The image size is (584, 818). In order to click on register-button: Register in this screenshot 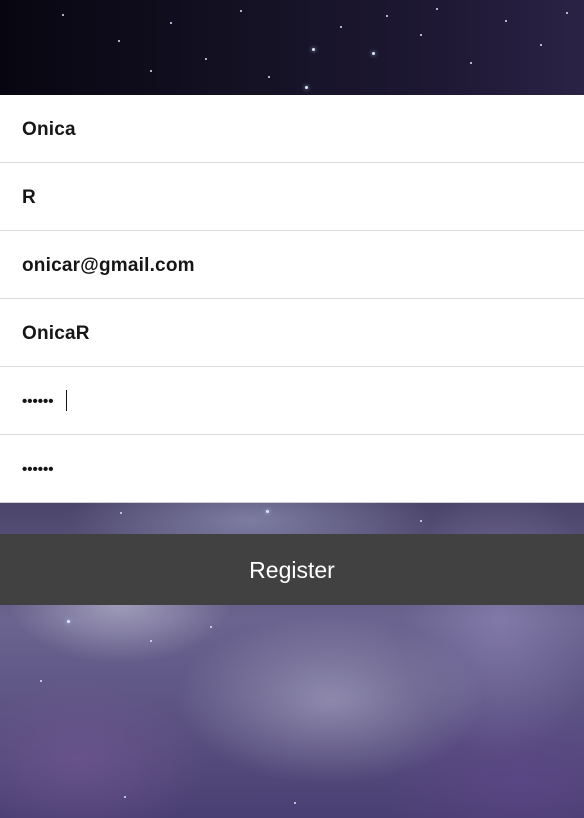, I will do `click(292, 569)`.